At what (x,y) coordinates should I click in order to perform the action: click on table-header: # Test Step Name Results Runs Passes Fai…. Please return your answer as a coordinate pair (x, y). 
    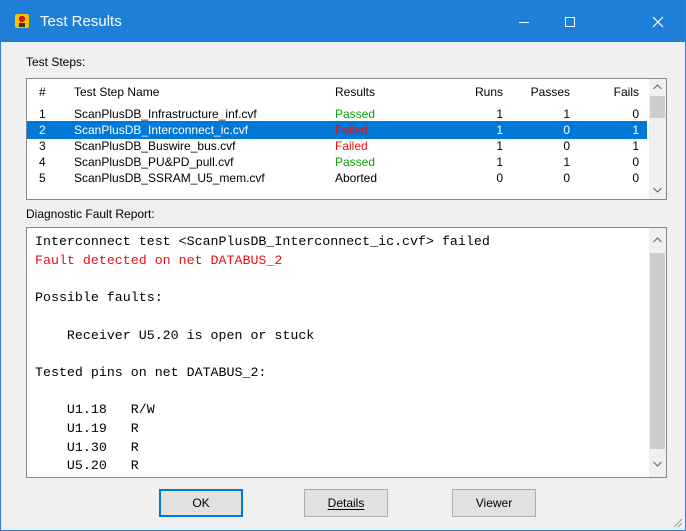
    Looking at the image, I should click on (337, 92).